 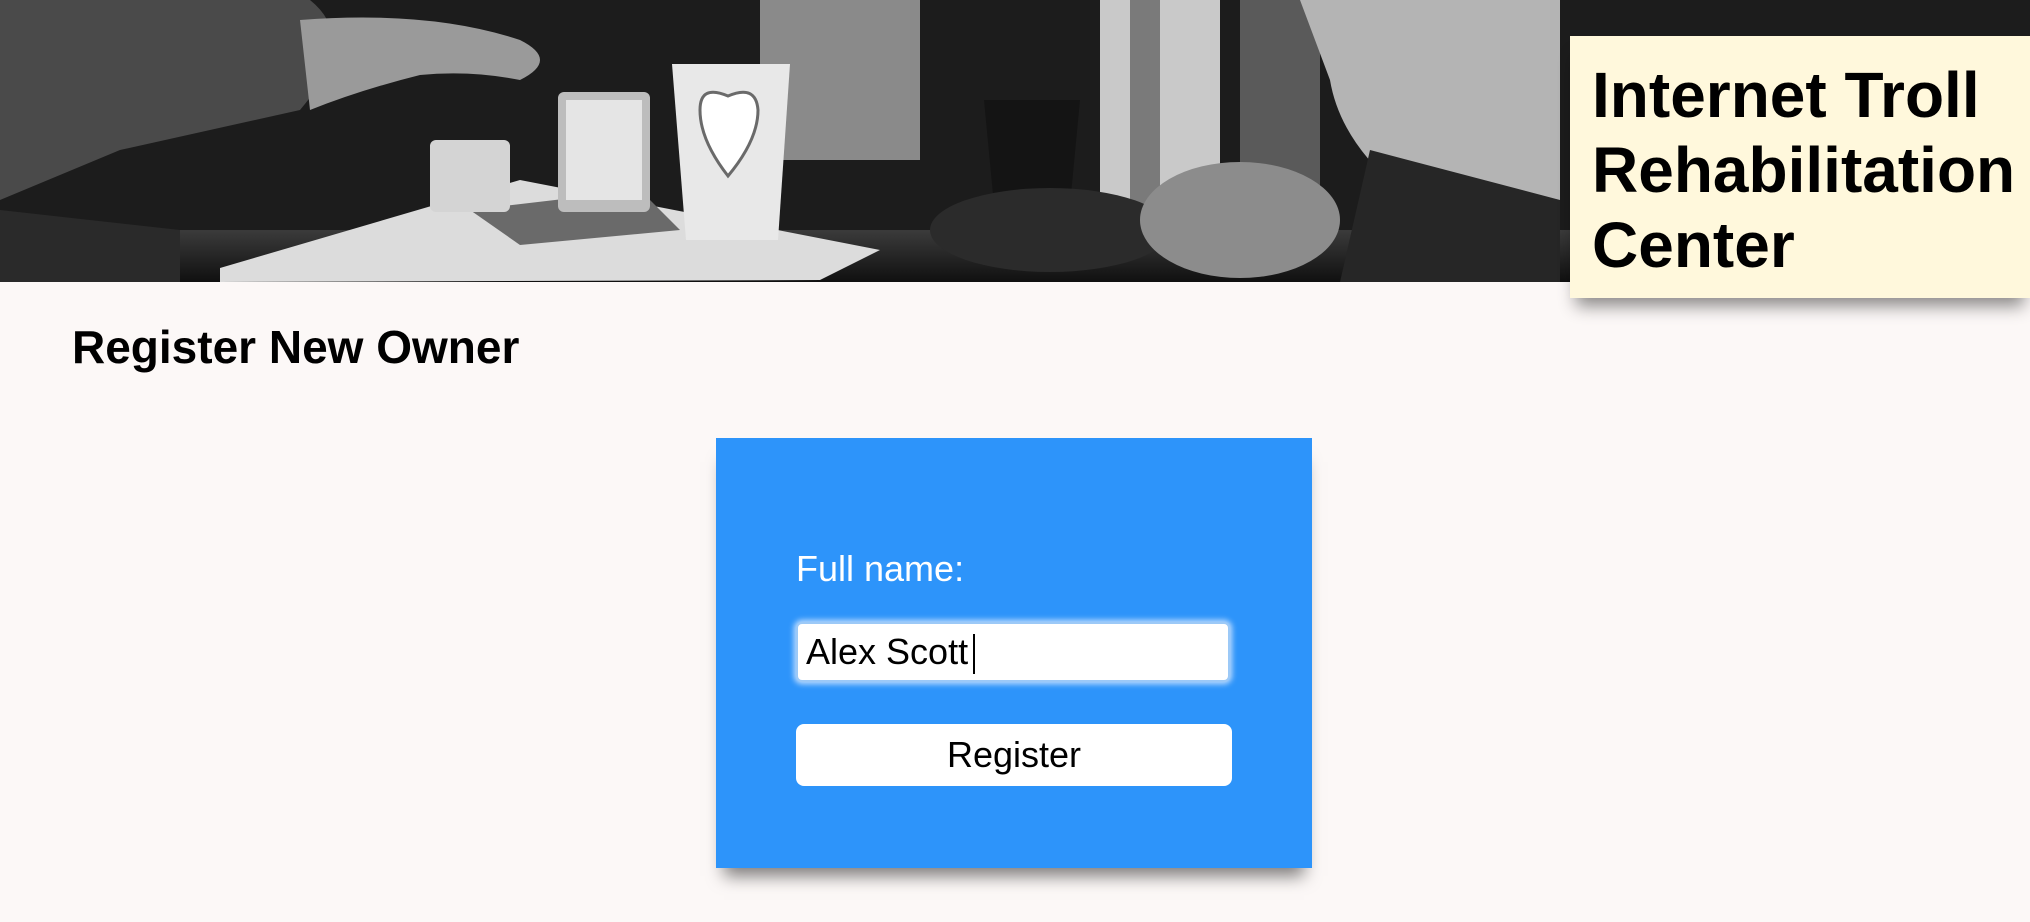 What do you see at coordinates (296, 347) in the screenshot?
I see `page-title: Register New Owner` at bounding box center [296, 347].